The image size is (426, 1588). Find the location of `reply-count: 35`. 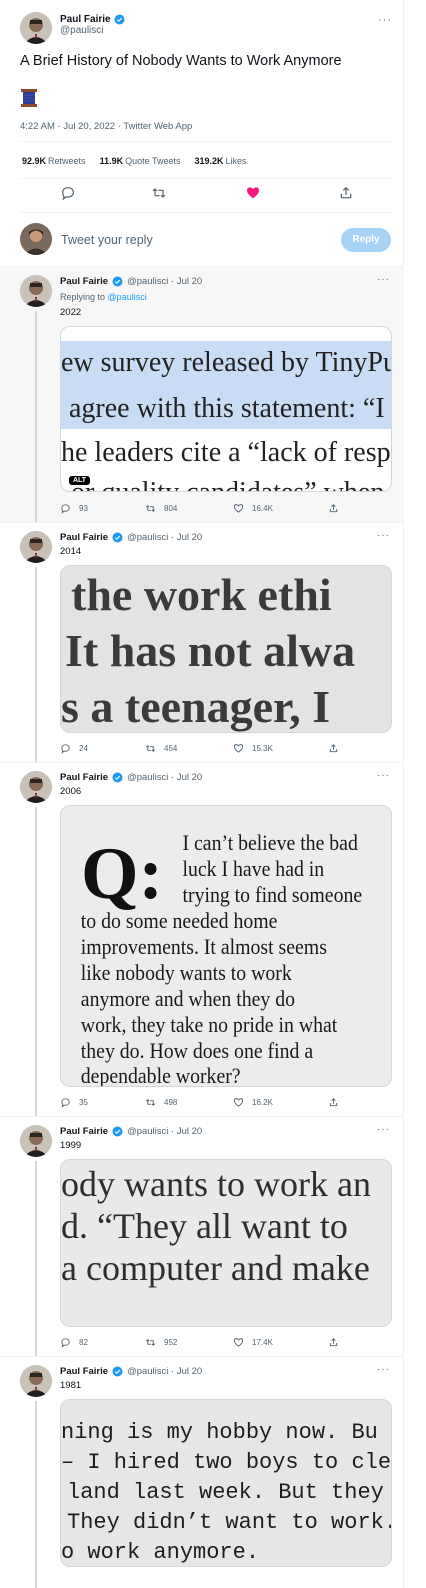

reply-count: 35 is located at coordinates (74, 1102).